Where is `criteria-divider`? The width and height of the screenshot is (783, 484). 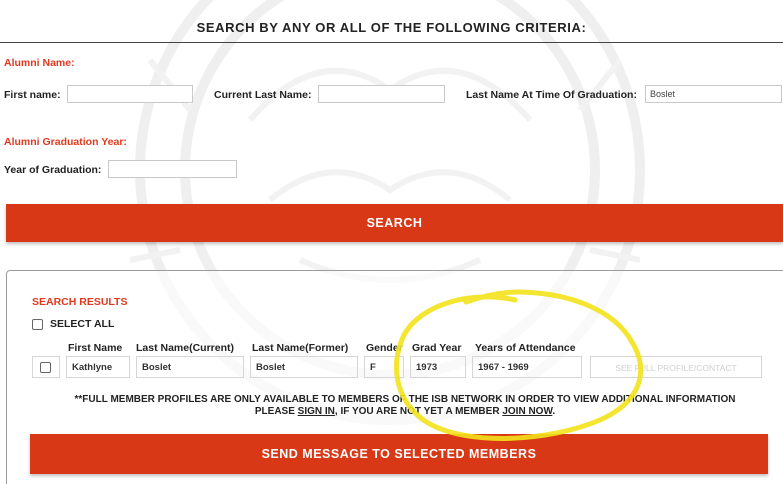 criteria-divider is located at coordinates (391, 42).